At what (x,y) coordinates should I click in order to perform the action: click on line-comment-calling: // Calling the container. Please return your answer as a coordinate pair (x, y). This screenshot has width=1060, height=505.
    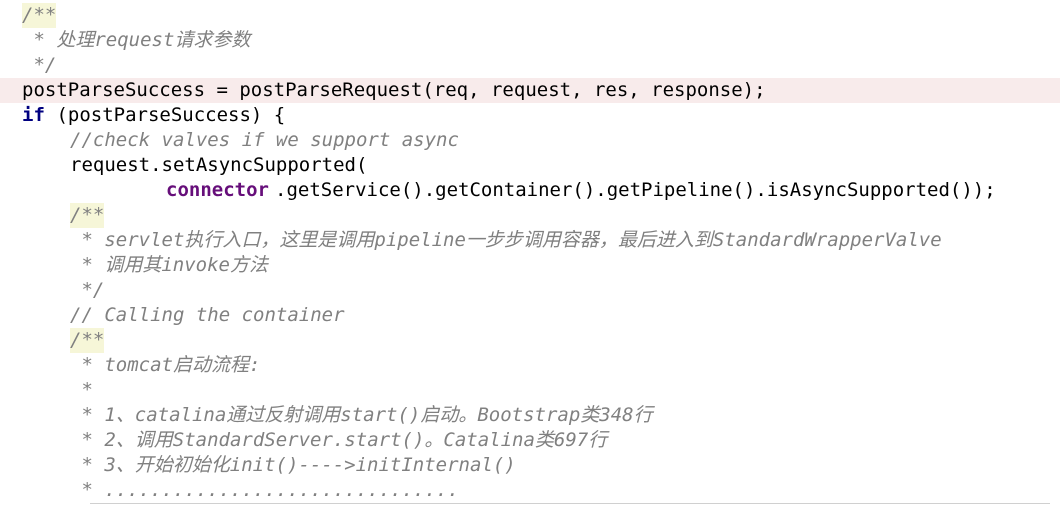
    Looking at the image, I should click on (207, 315).